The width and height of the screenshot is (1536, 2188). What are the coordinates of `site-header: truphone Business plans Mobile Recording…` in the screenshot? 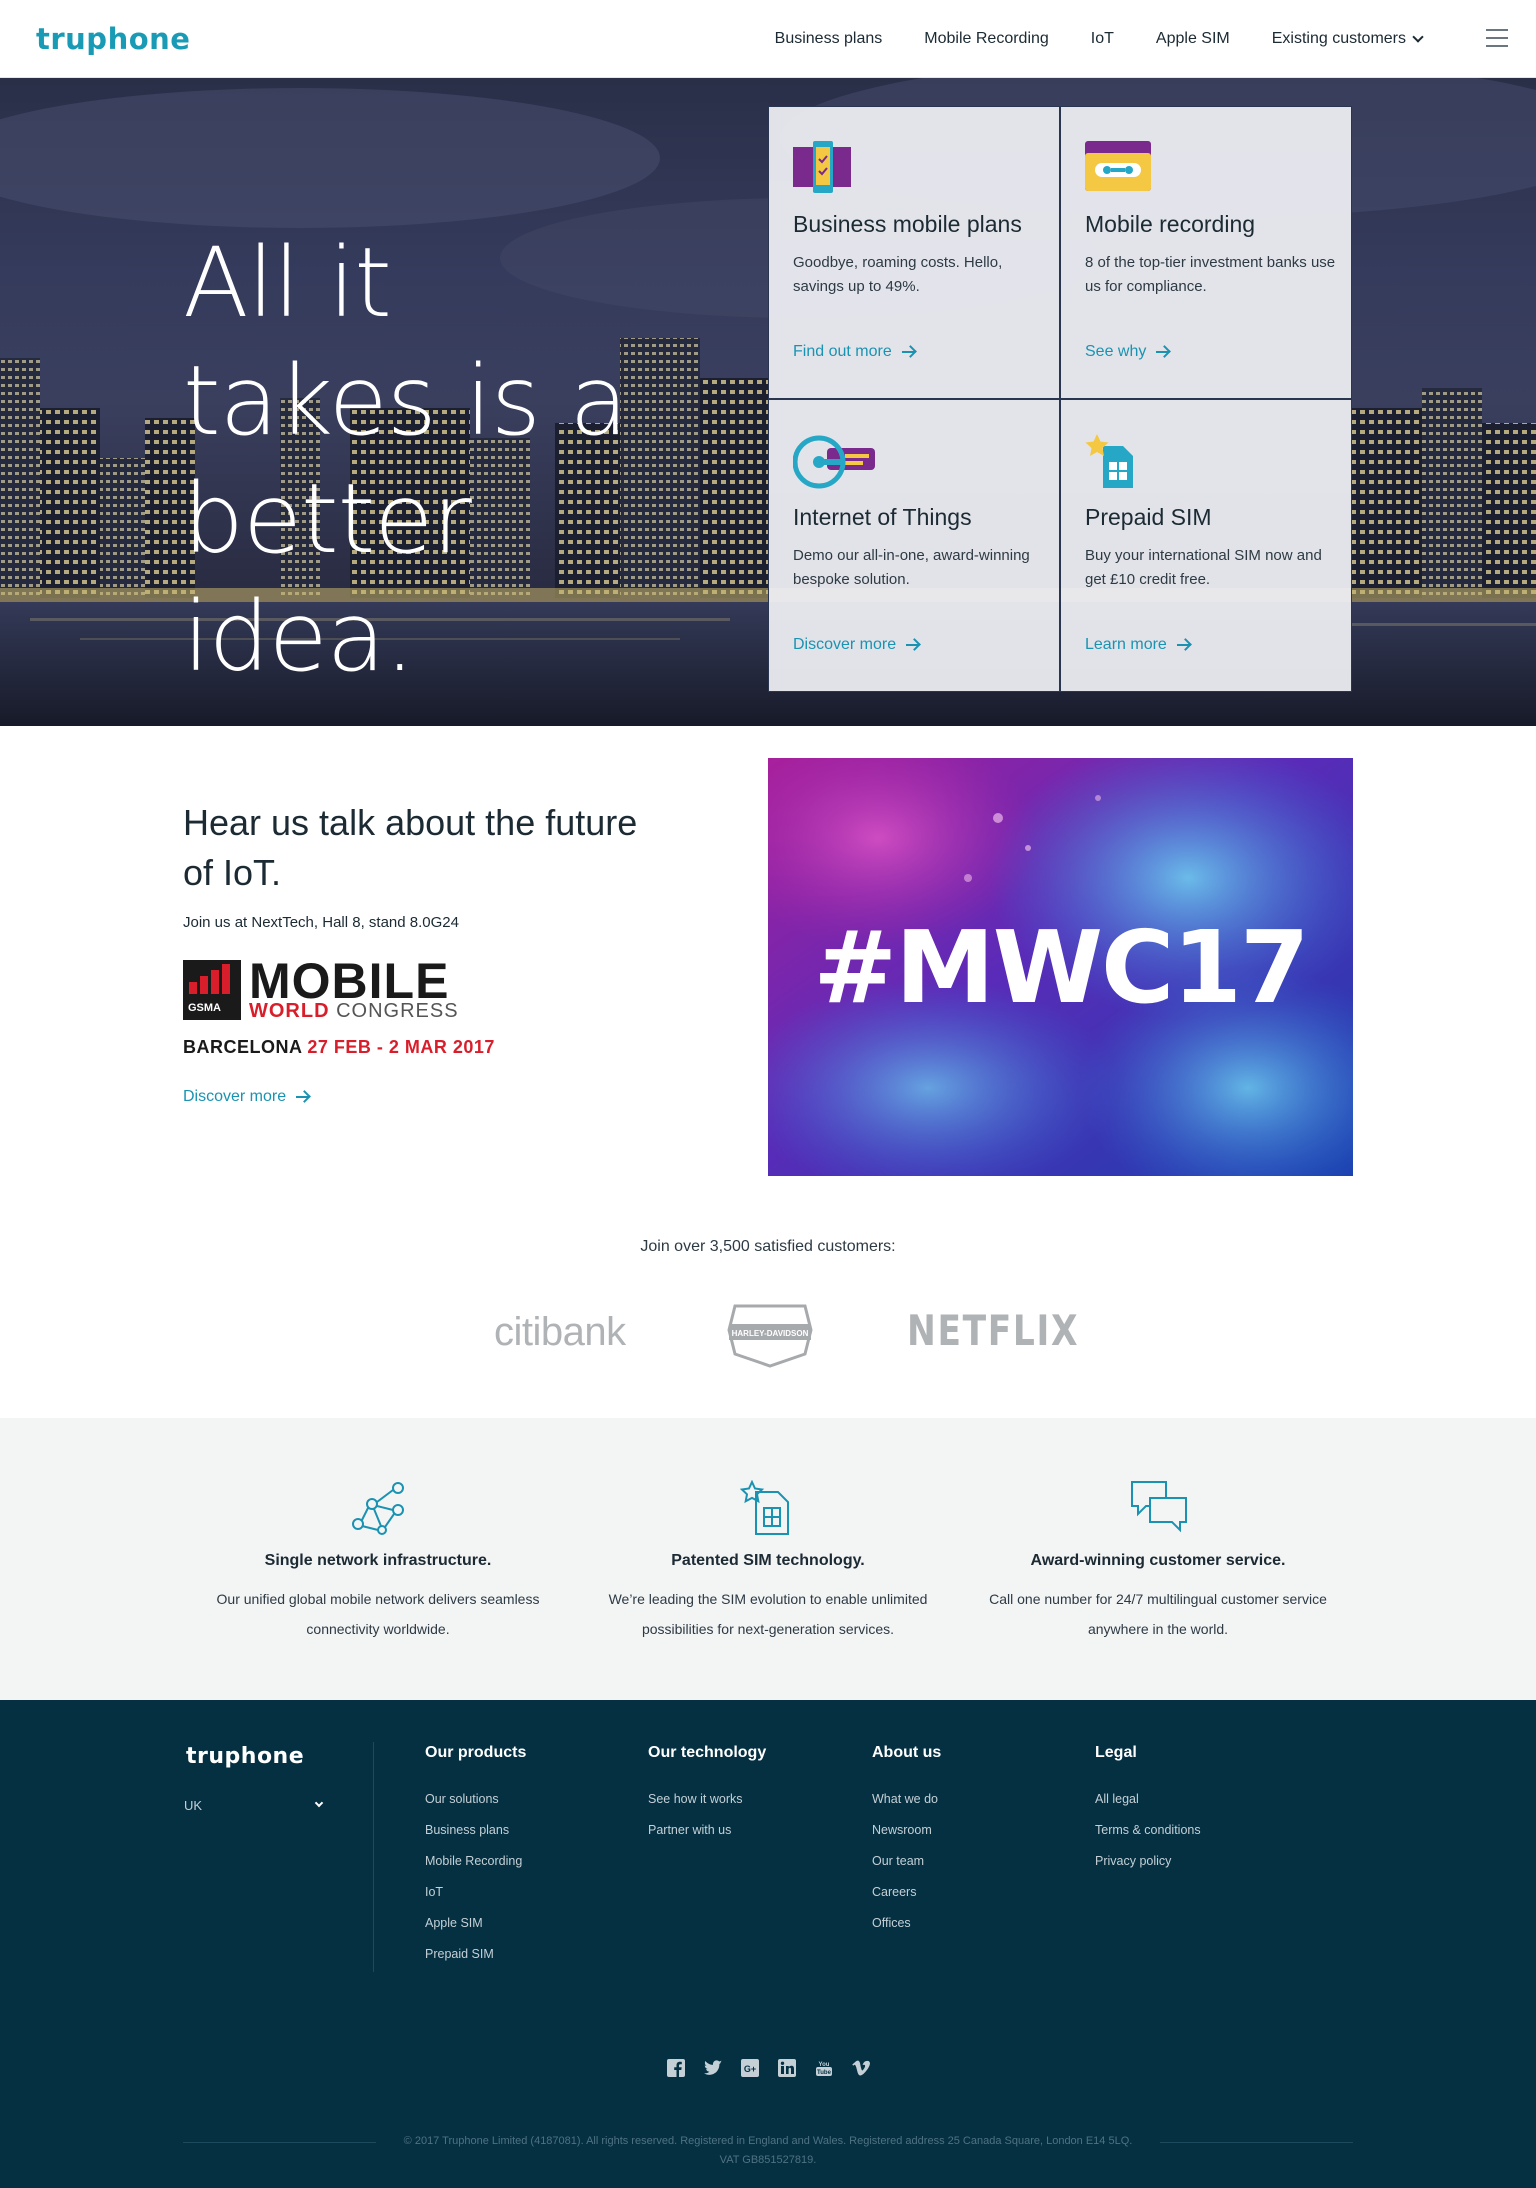 It's located at (768, 39).